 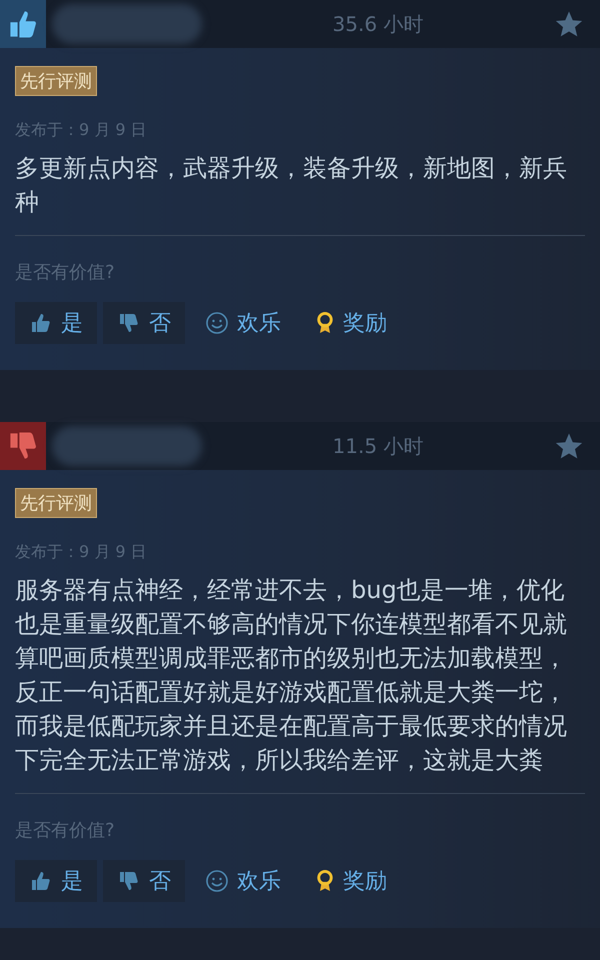 What do you see at coordinates (378, 446) in the screenshot?
I see `playtime-hours: 11.5 小时` at bounding box center [378, 446].